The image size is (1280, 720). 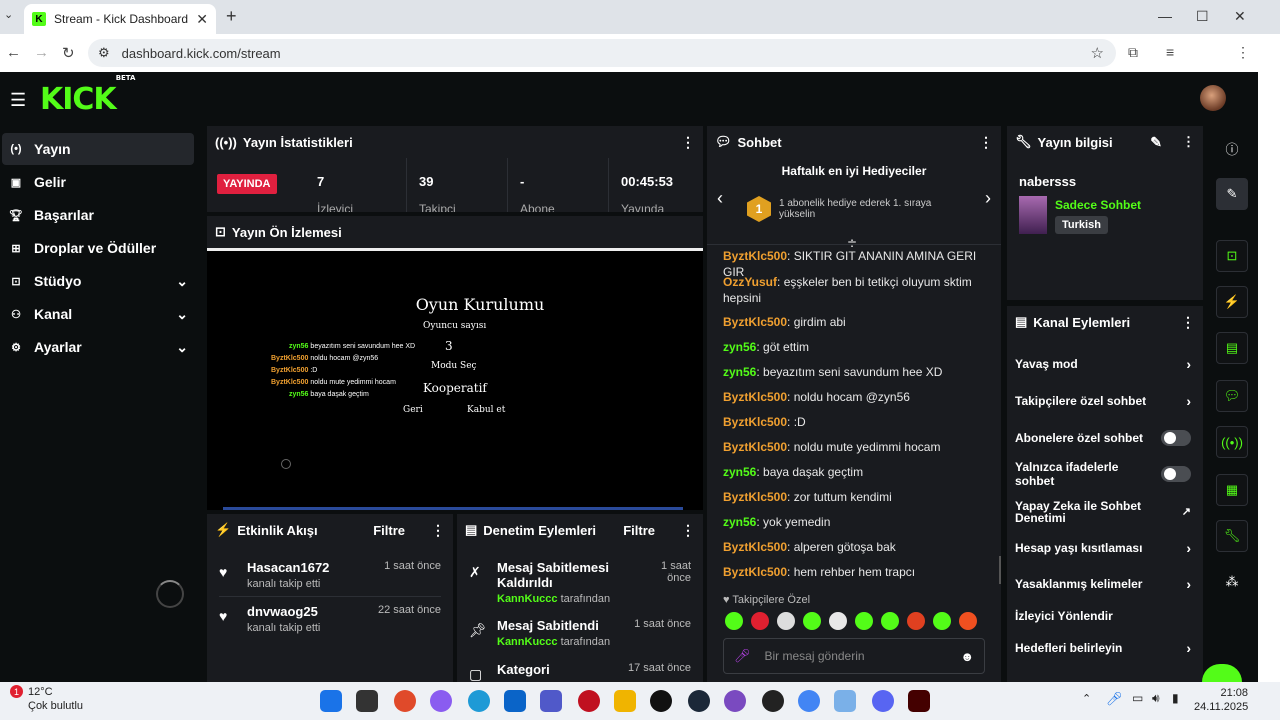 I want to click on outlook-icon, so click(x=515, y=701).